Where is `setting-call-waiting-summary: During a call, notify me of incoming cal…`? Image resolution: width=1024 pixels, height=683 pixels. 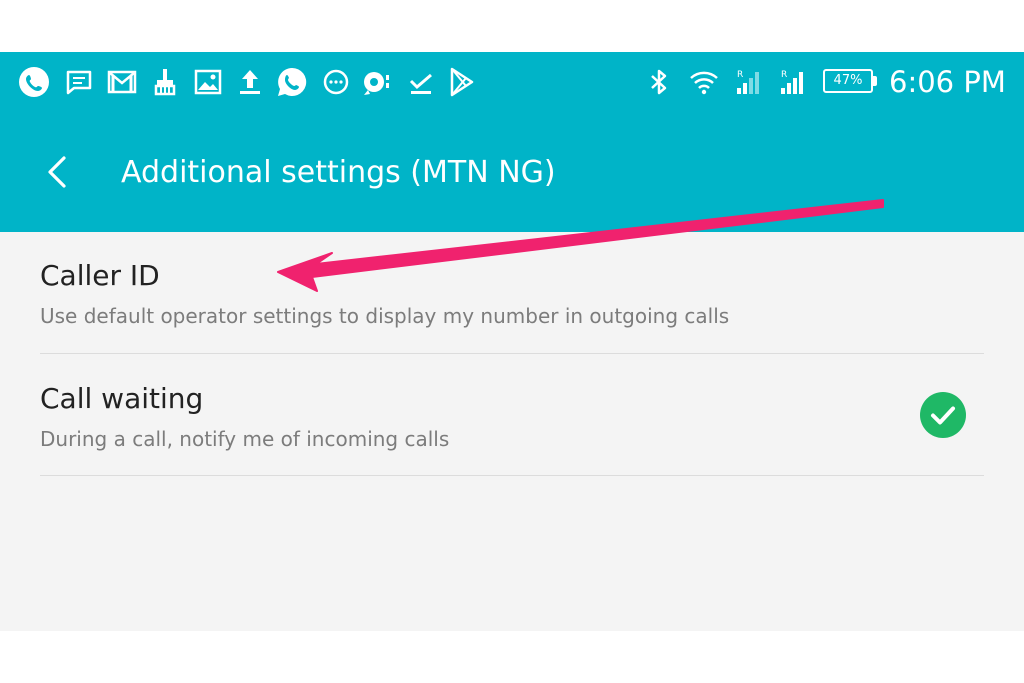 setting-call-waiting-summary: During a call, notify me of incoming cal… is located at coordinates (245, 439).